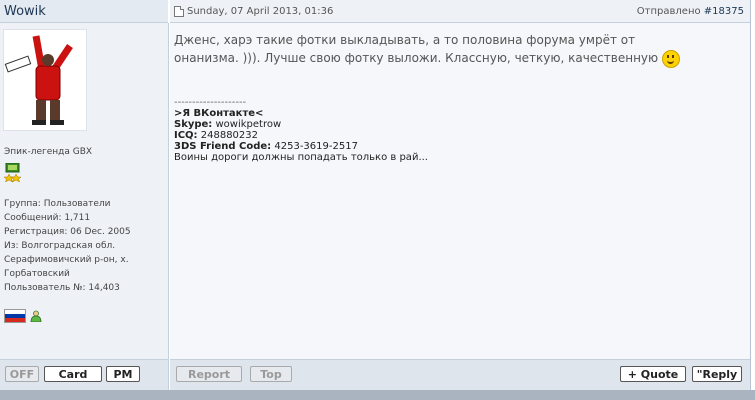  Describe the element at coordinates (260, 11) in the screenshot. I see `post-date-text: Sunday, 07 April 2013, 01:36` at that location.